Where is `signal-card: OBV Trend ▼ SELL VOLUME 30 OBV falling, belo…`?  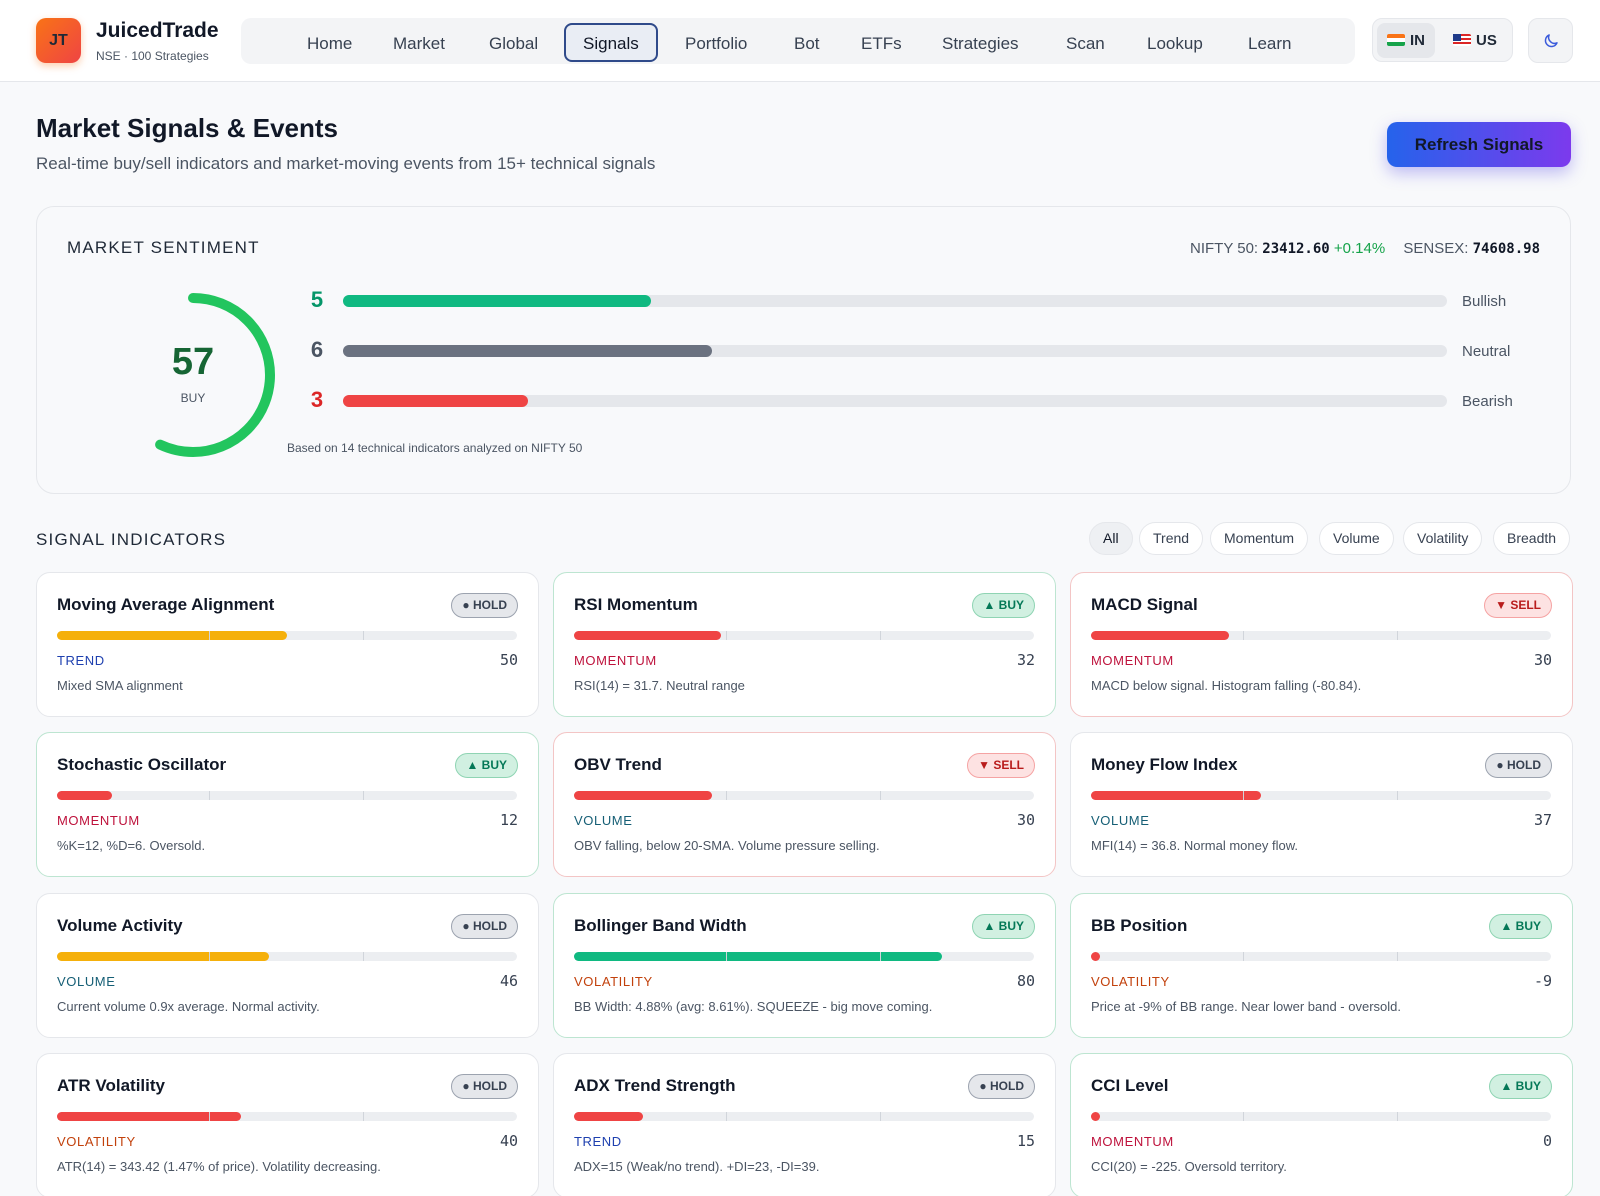 signal-card: OBV Trend ▼ SELL VOLUME 30 OBV falling, belo… is located at coordinates (804, 804).